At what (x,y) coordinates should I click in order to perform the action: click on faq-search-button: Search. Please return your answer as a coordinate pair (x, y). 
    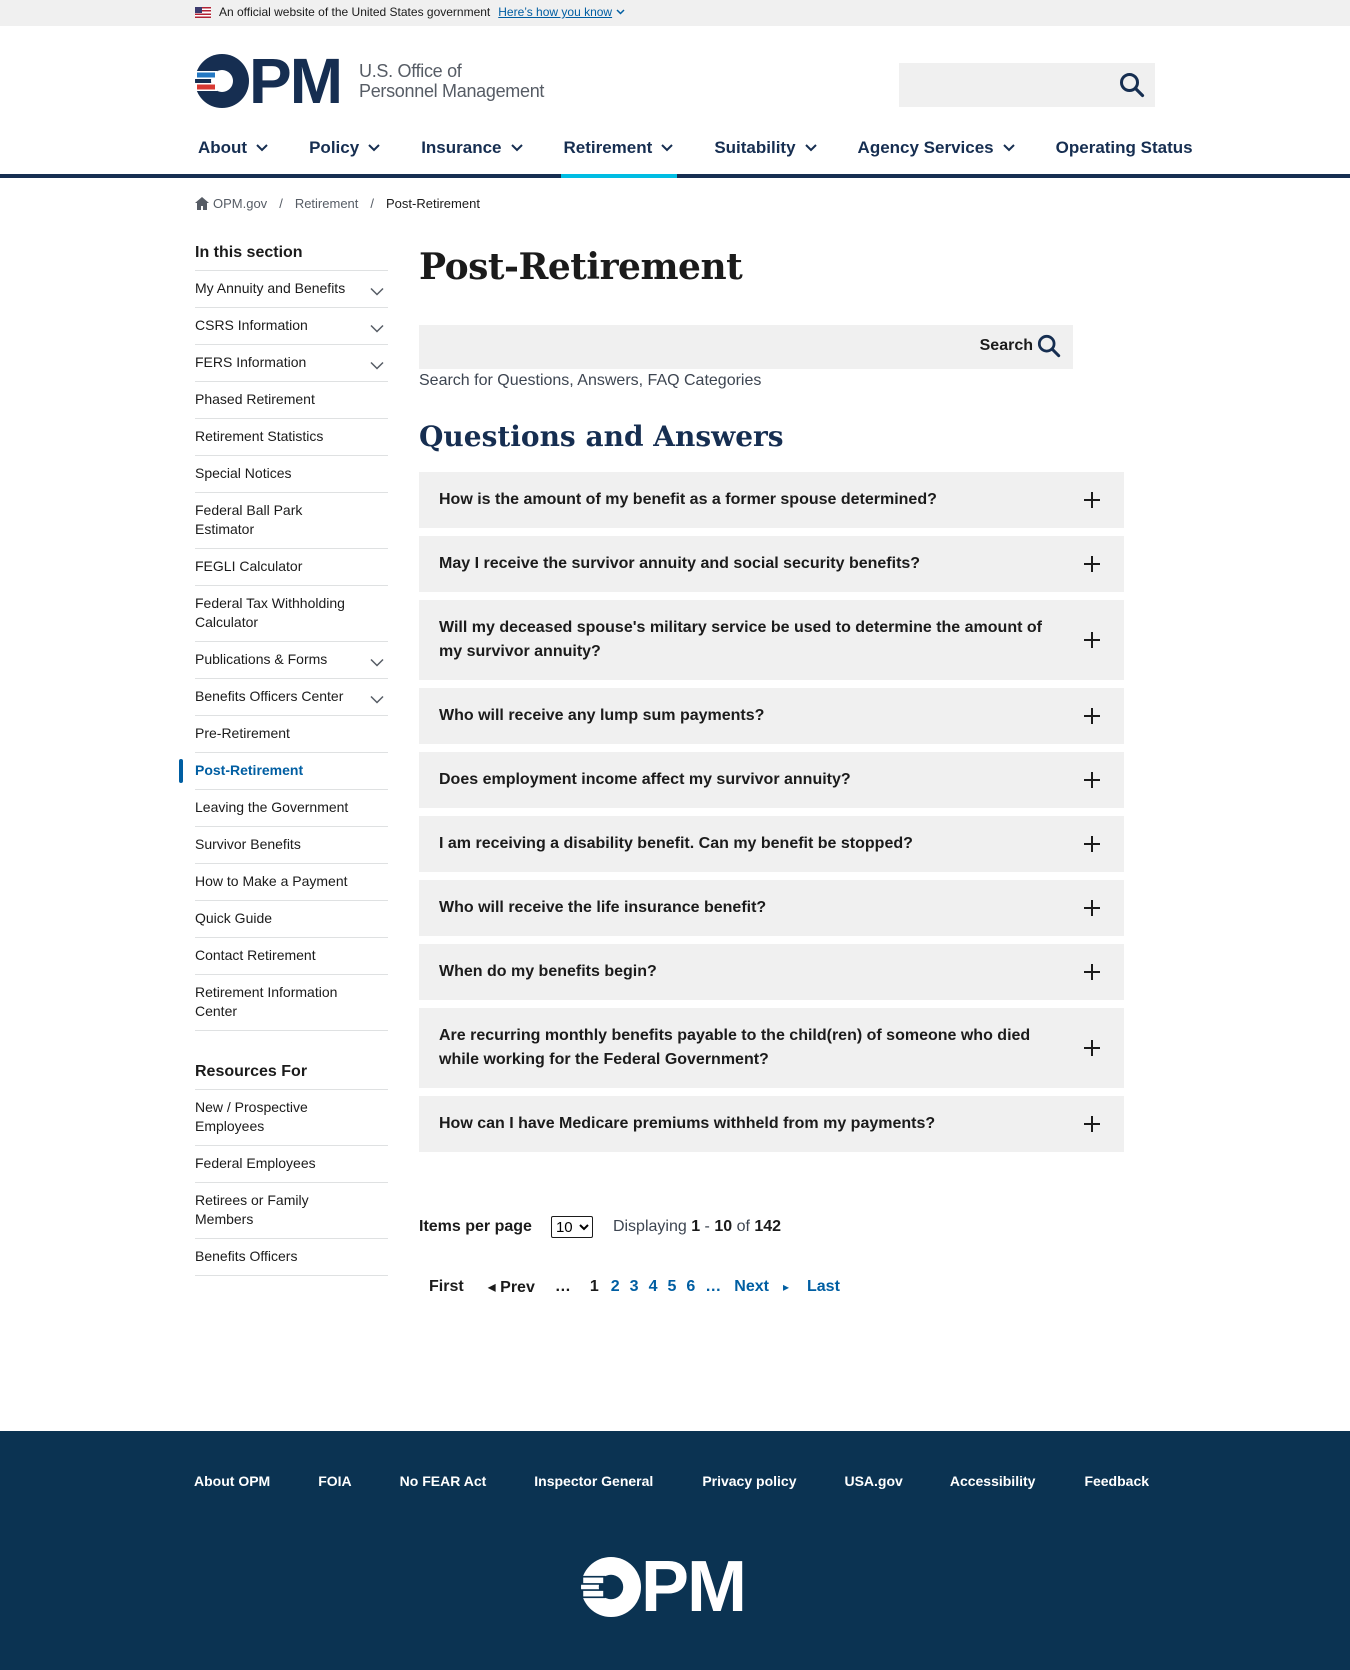
    Looking at the image, I should click on (1020, 346).